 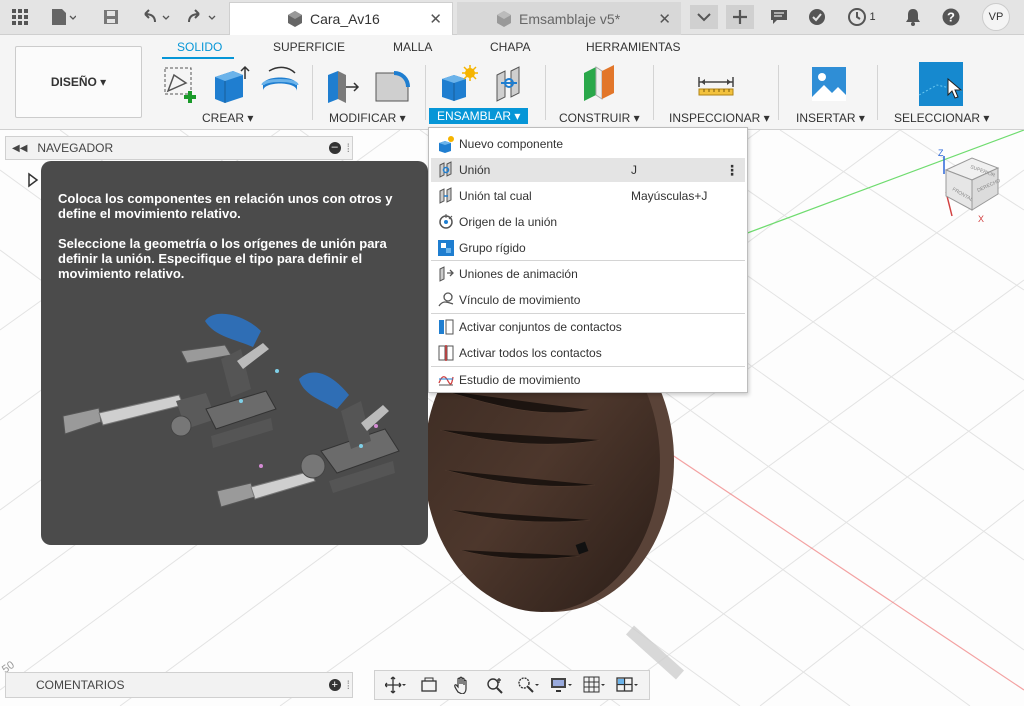 I want to click on tab-solido: SOLIDO, so click(x=199, y=47).